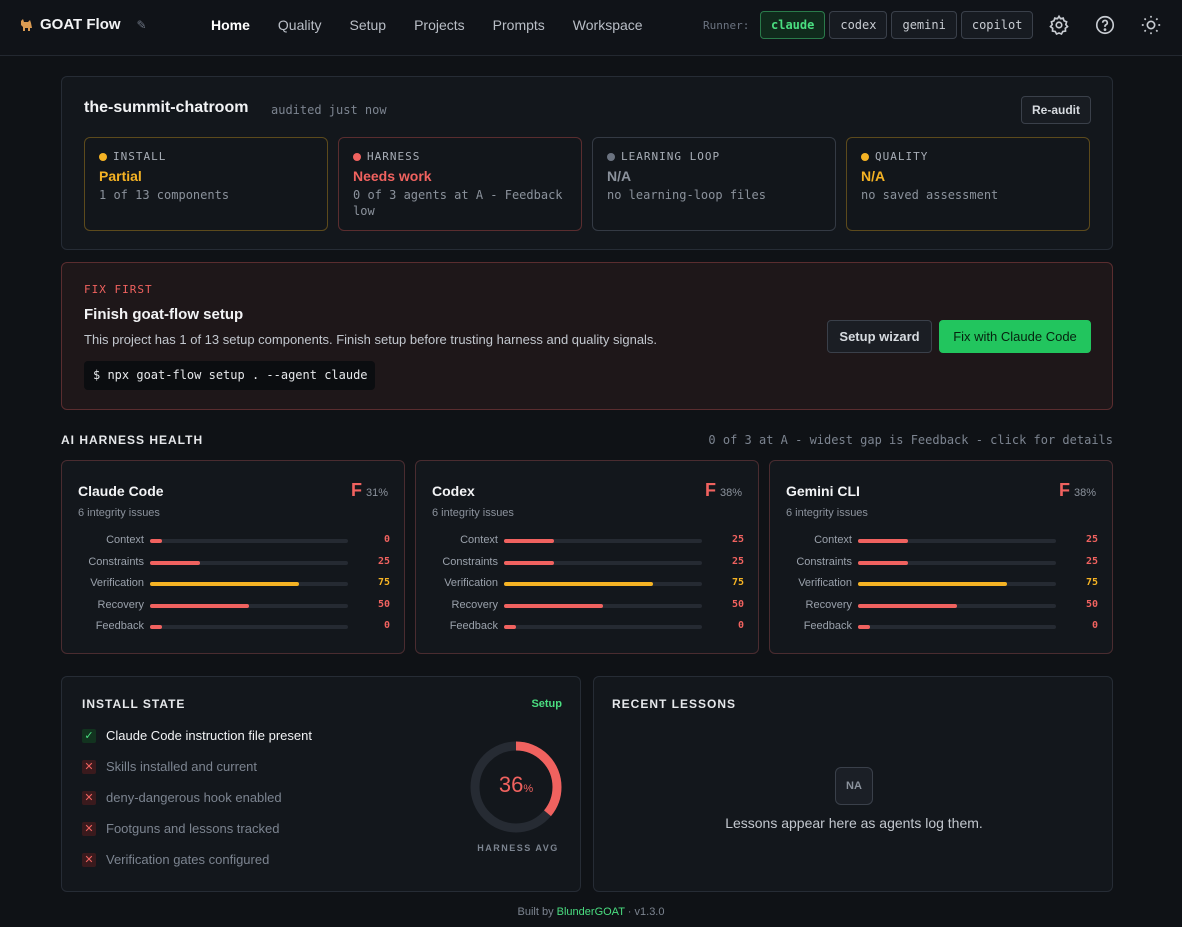  Describe the element at coordinates (535, 912) in the screenshot. I see `footer-prefix: Built by` at that location.